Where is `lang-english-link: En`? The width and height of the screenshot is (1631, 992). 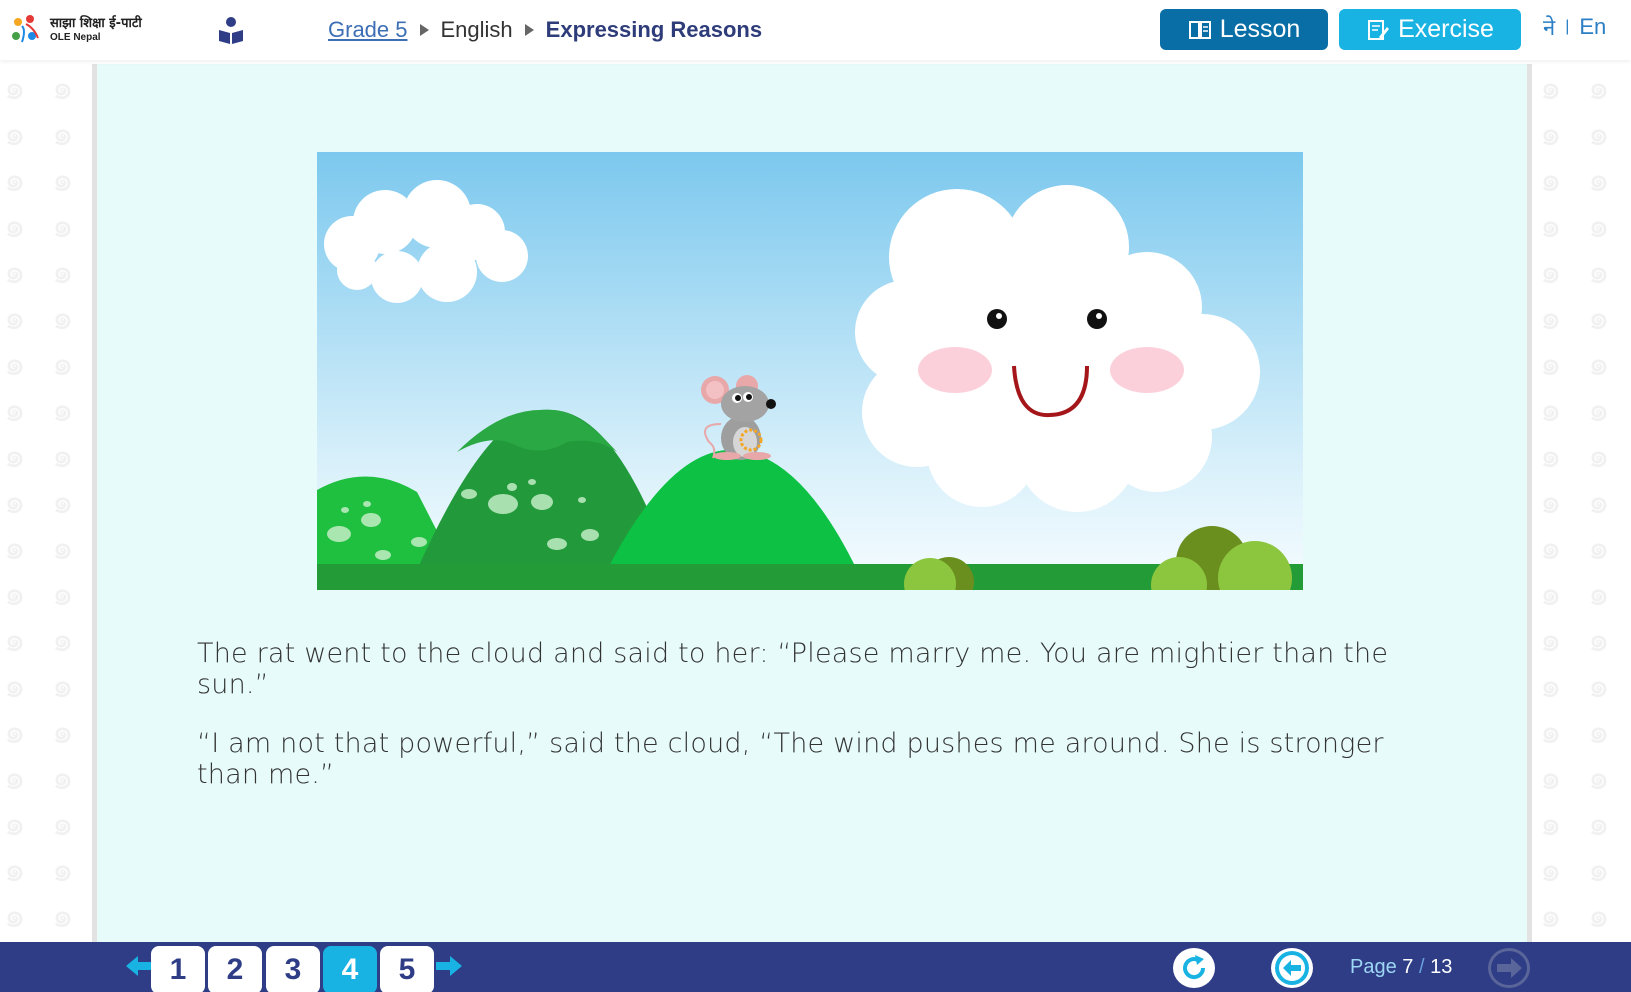 lang-english-link: En is located at coordinates (1592, 27).